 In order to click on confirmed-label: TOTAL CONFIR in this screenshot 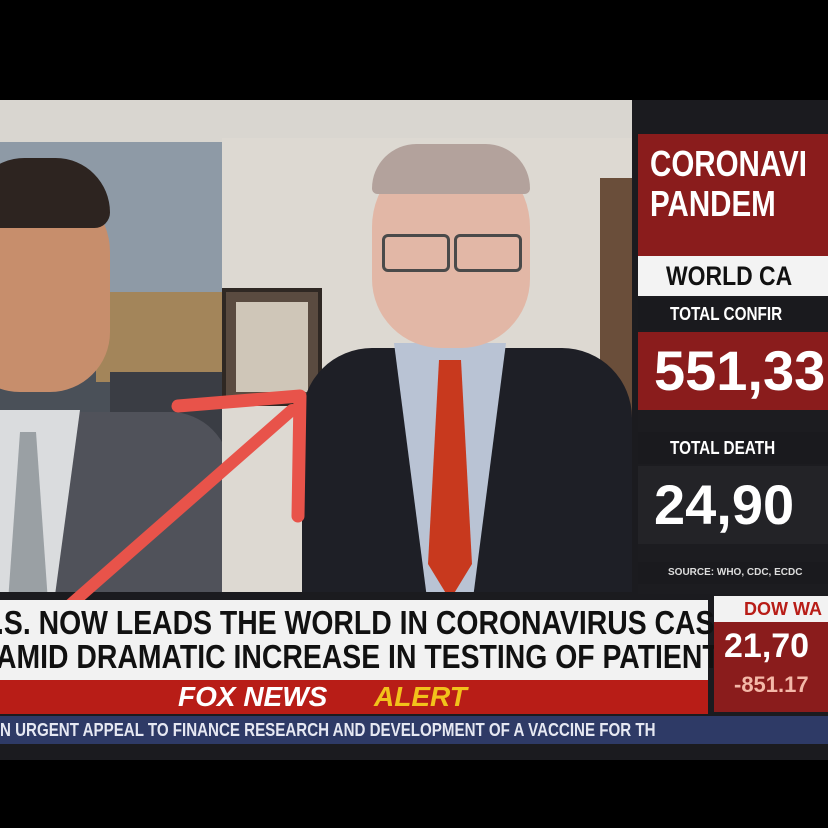, I will do `click(733, 314)`.